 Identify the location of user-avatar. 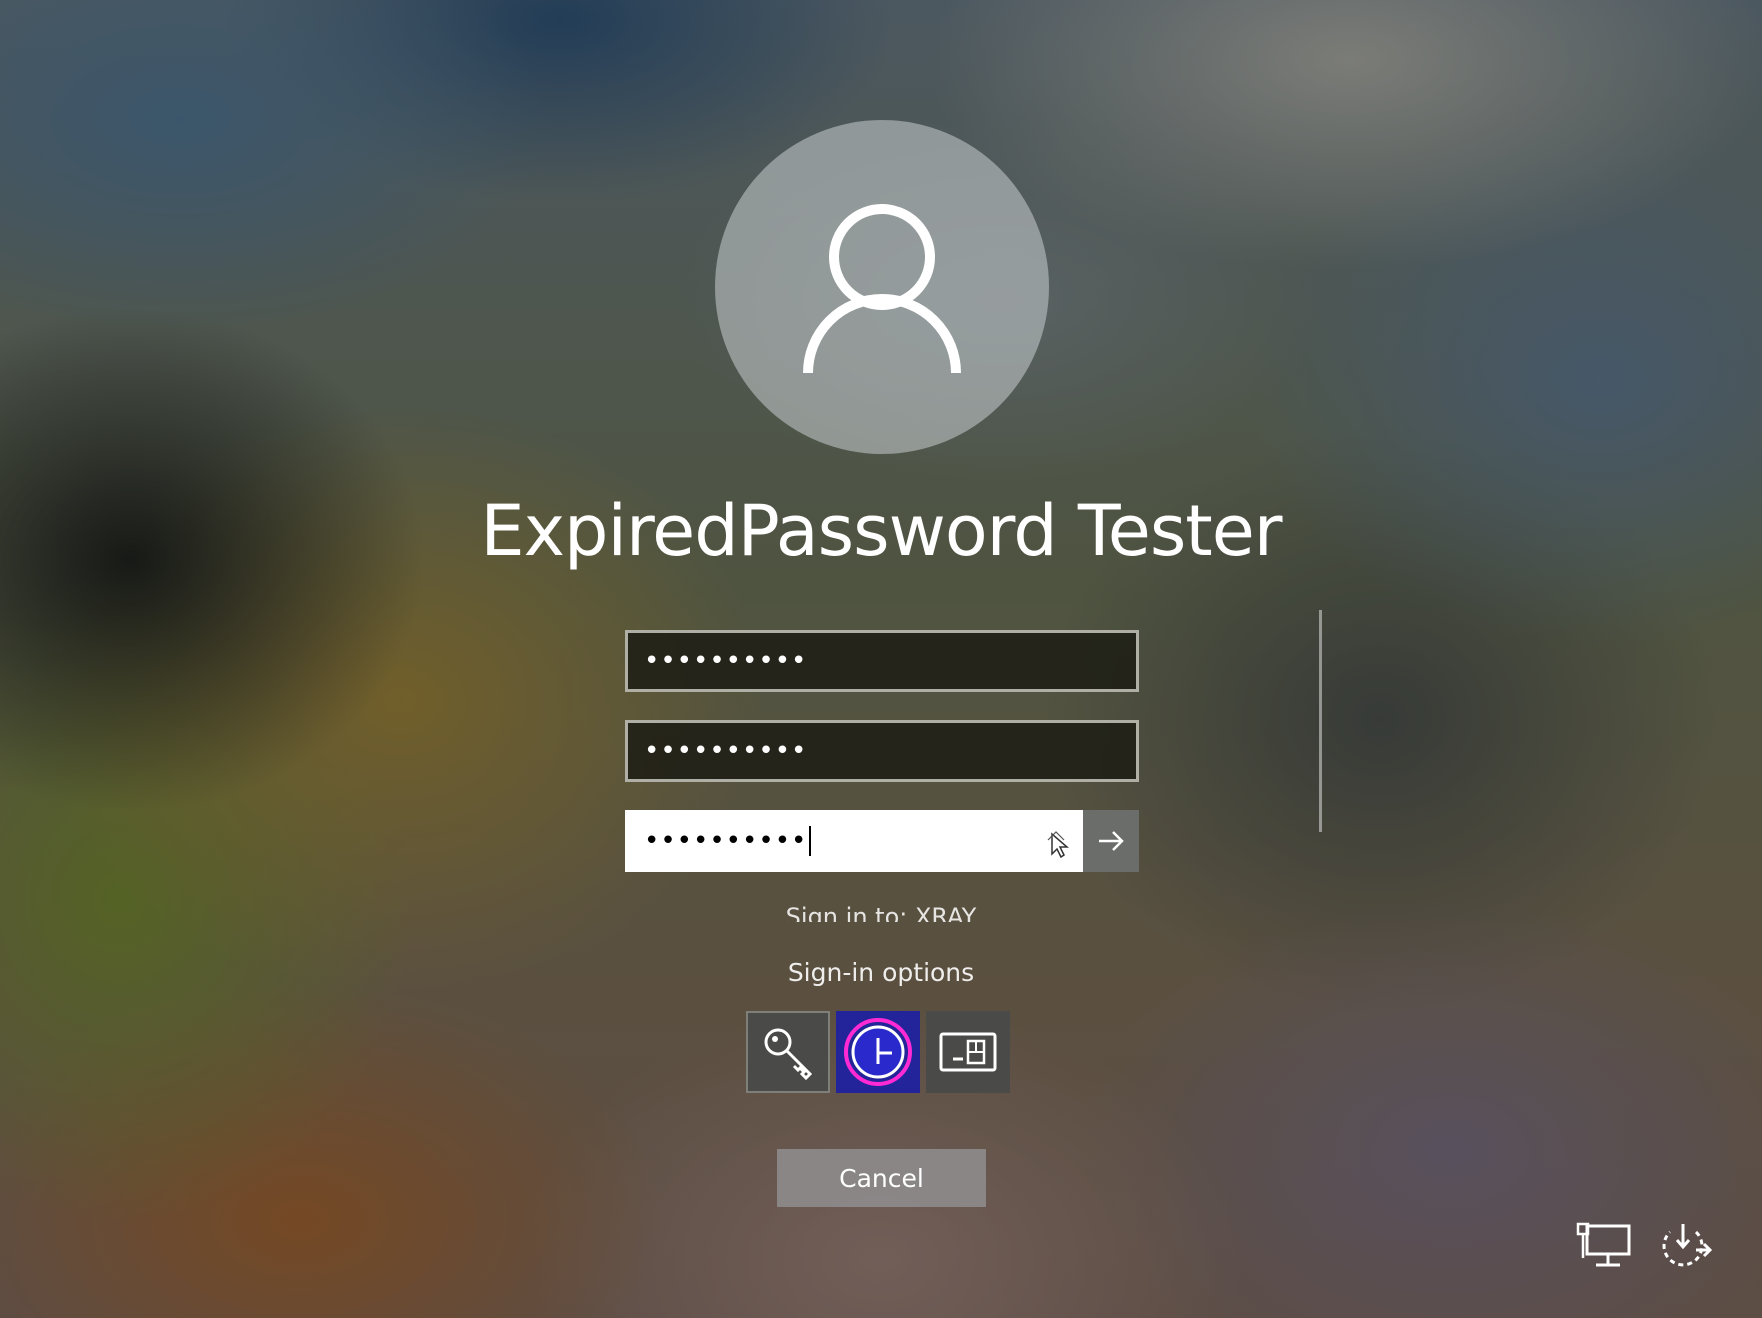
(882, 287).